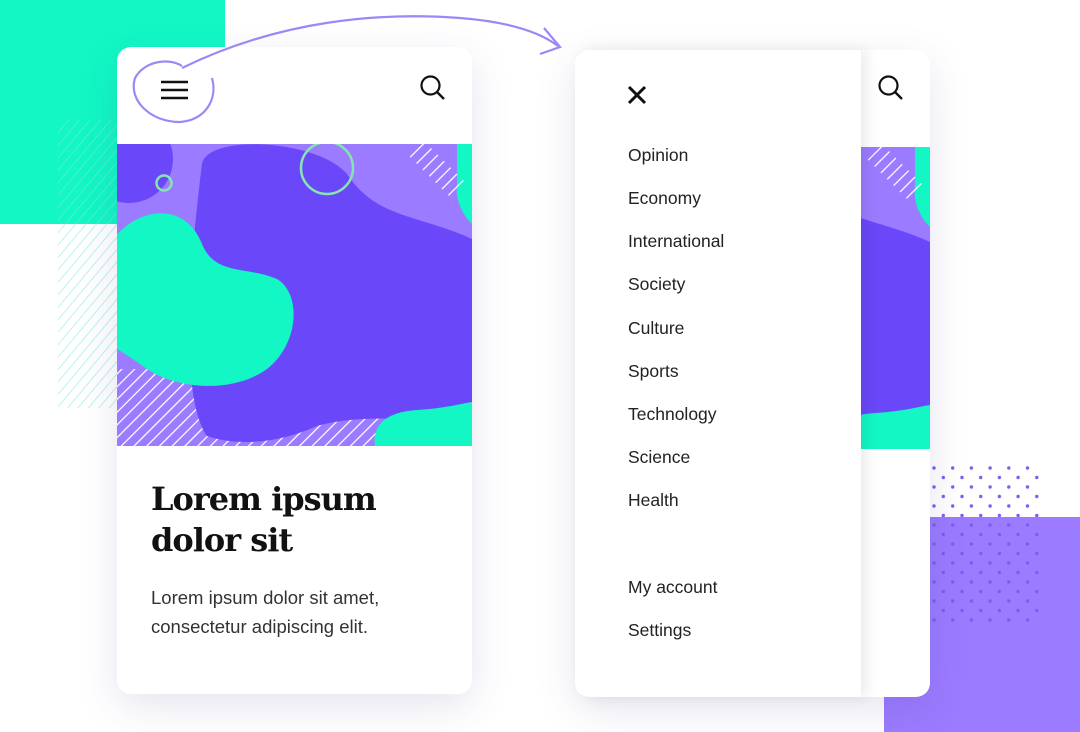  What do you see at coordinates (656, 328) in the screenshot?
I see `menu-item-culture: Culture` at bounding box center [656, 328].